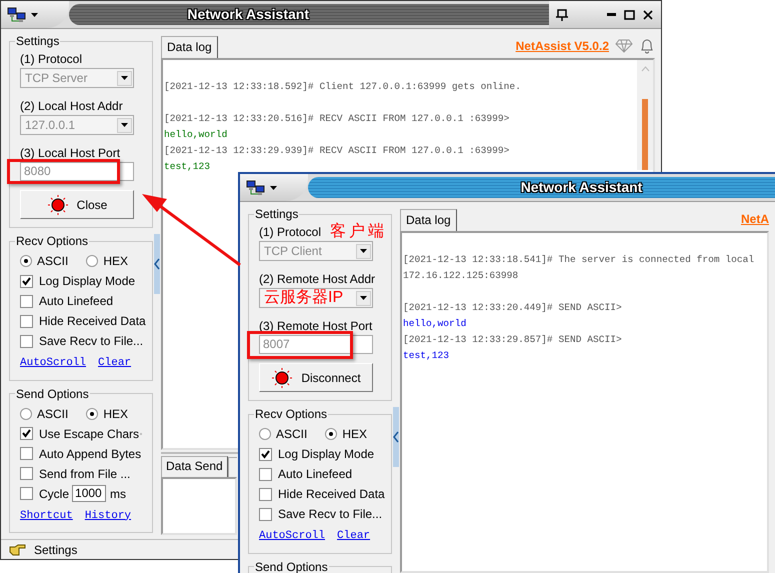  I want to click on send-field, so click(199, 506).